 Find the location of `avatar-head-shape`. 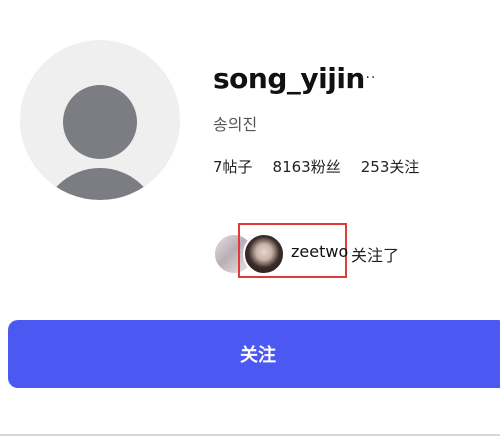

avatar-head-shape is located at coordinates (100, 122).